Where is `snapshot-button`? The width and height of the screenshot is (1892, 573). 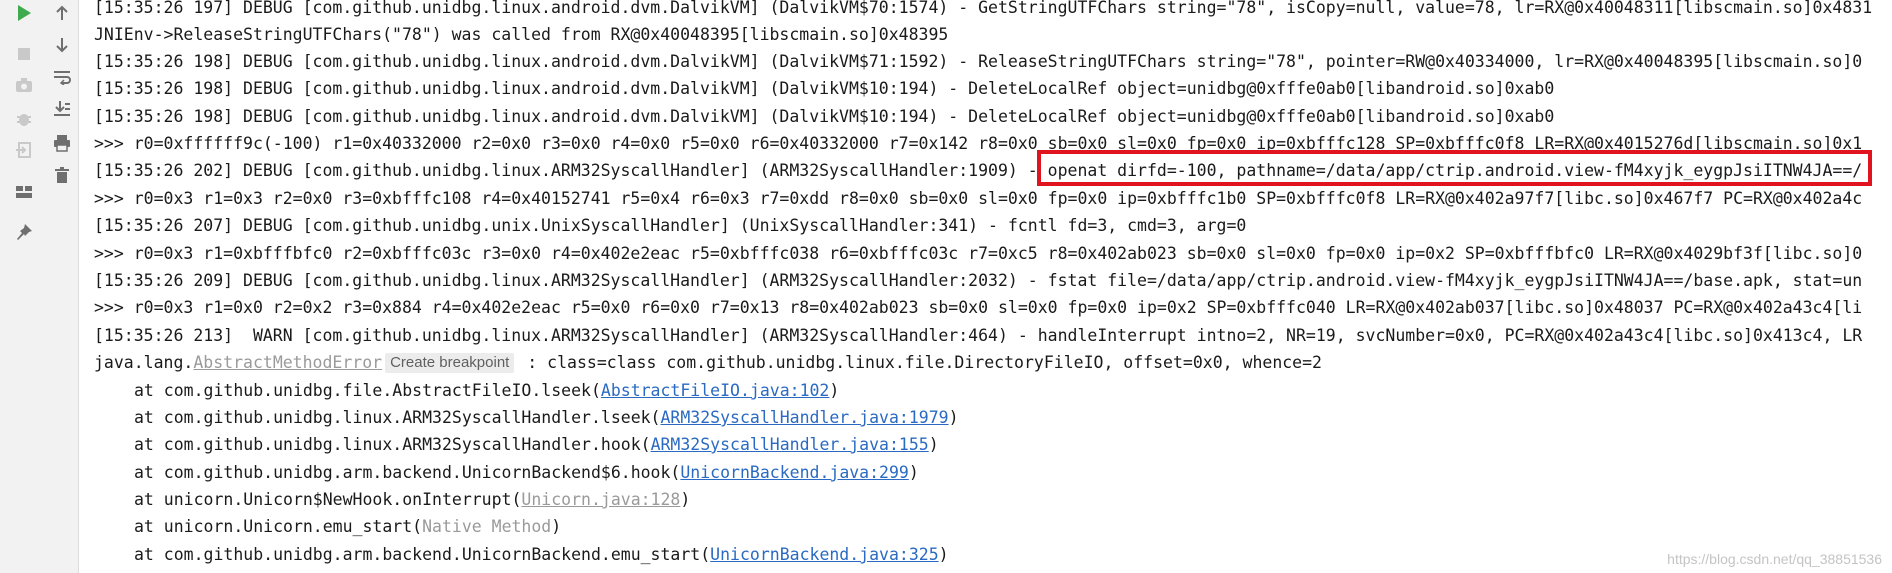
snapshot-button is located at coordinates (24, 85).